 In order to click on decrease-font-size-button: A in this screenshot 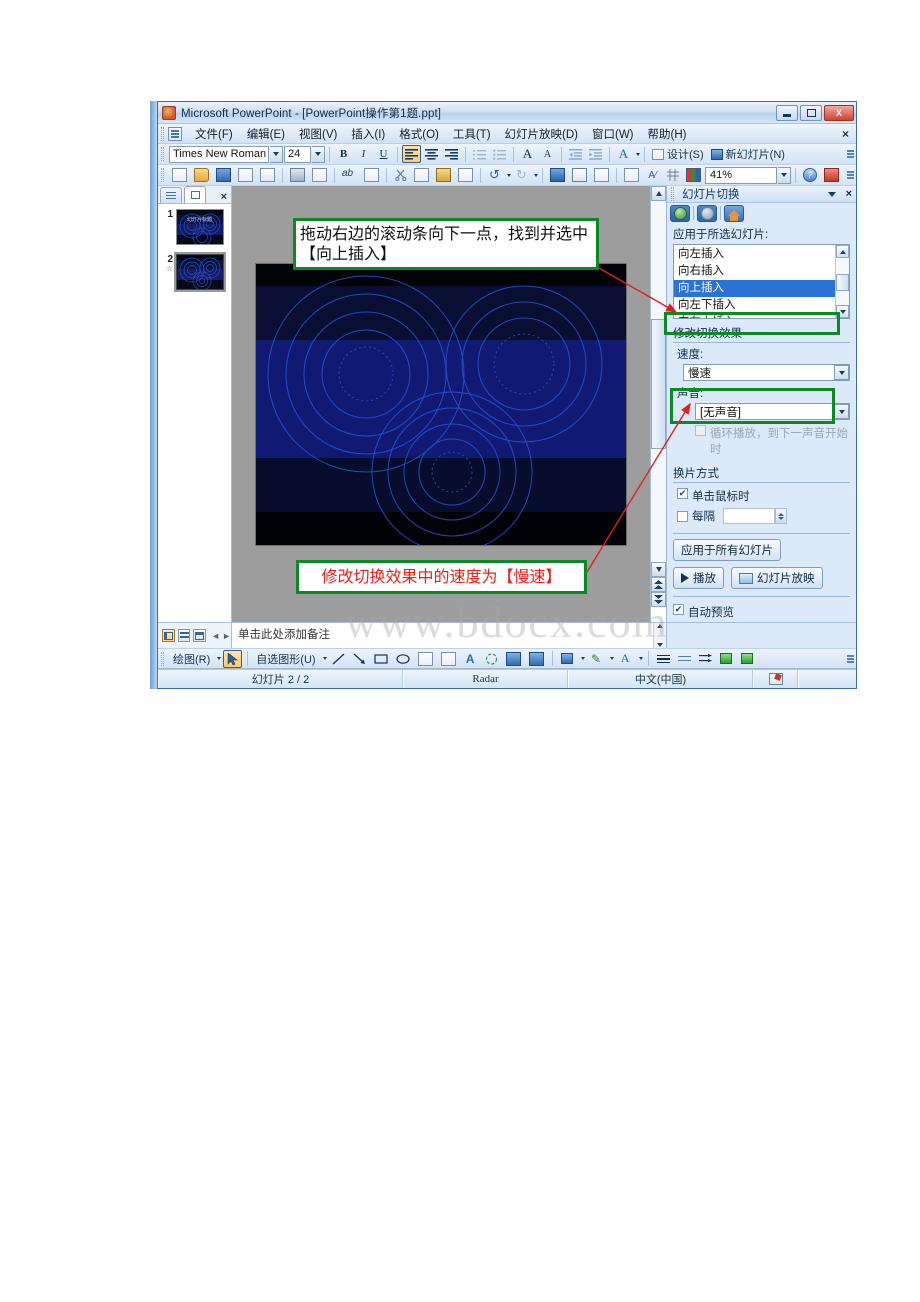, I will do `click(547, 154)`.